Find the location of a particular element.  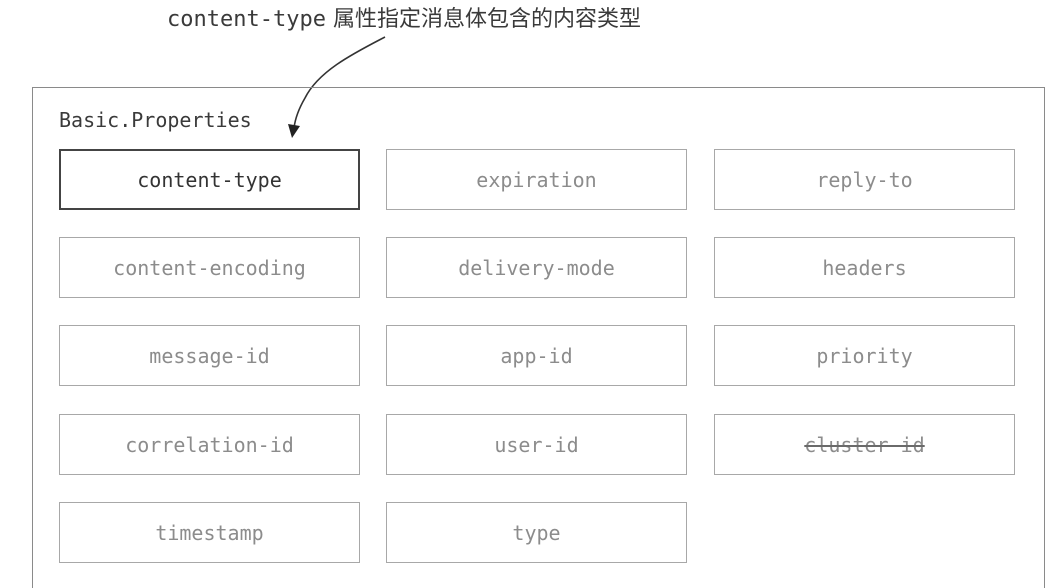

frame-title: Basic.Properties is located at coordinates (155, 120).